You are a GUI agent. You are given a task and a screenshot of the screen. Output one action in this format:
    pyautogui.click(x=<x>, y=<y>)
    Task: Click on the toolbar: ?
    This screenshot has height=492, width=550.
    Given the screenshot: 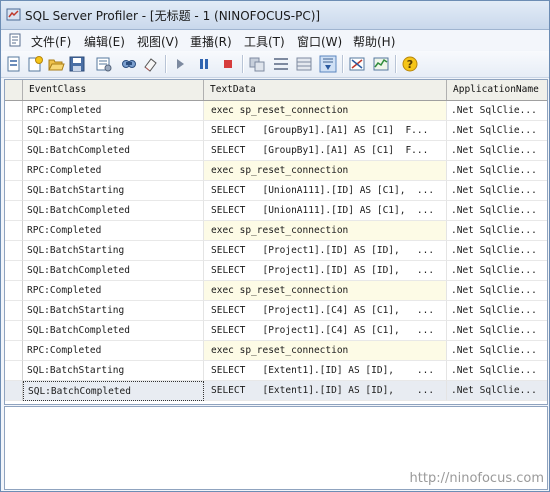 What is the action you would take?
    pyautogui.click(x=275, y=64)
    